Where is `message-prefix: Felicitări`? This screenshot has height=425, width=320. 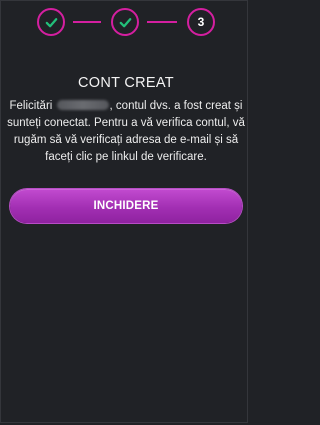
message-prefix: Felicitări is located at coordinates (31, 106).